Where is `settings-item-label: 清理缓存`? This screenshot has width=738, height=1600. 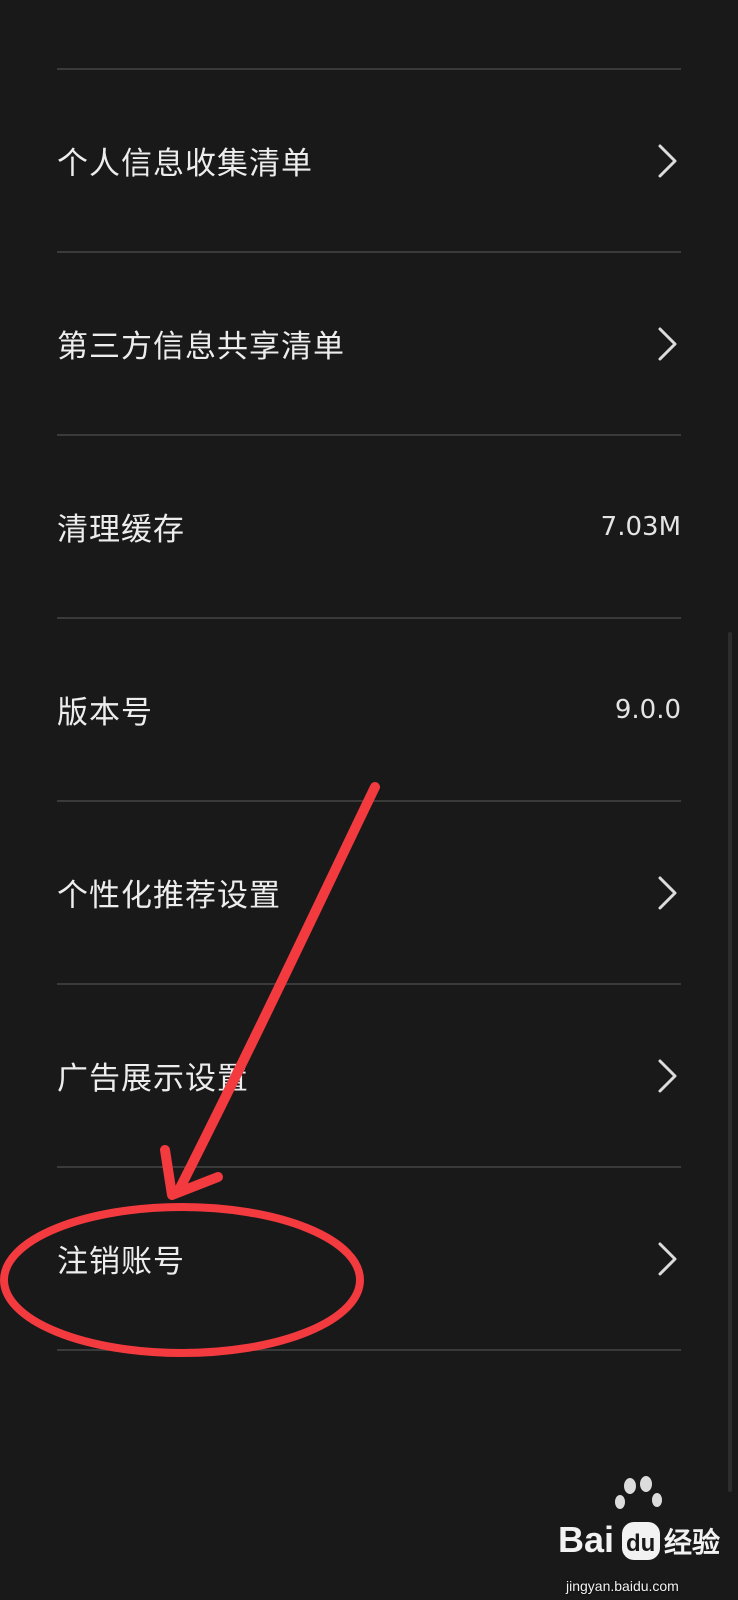 settings-item-label: 清理缓存 is located at coordinates (121, 530).